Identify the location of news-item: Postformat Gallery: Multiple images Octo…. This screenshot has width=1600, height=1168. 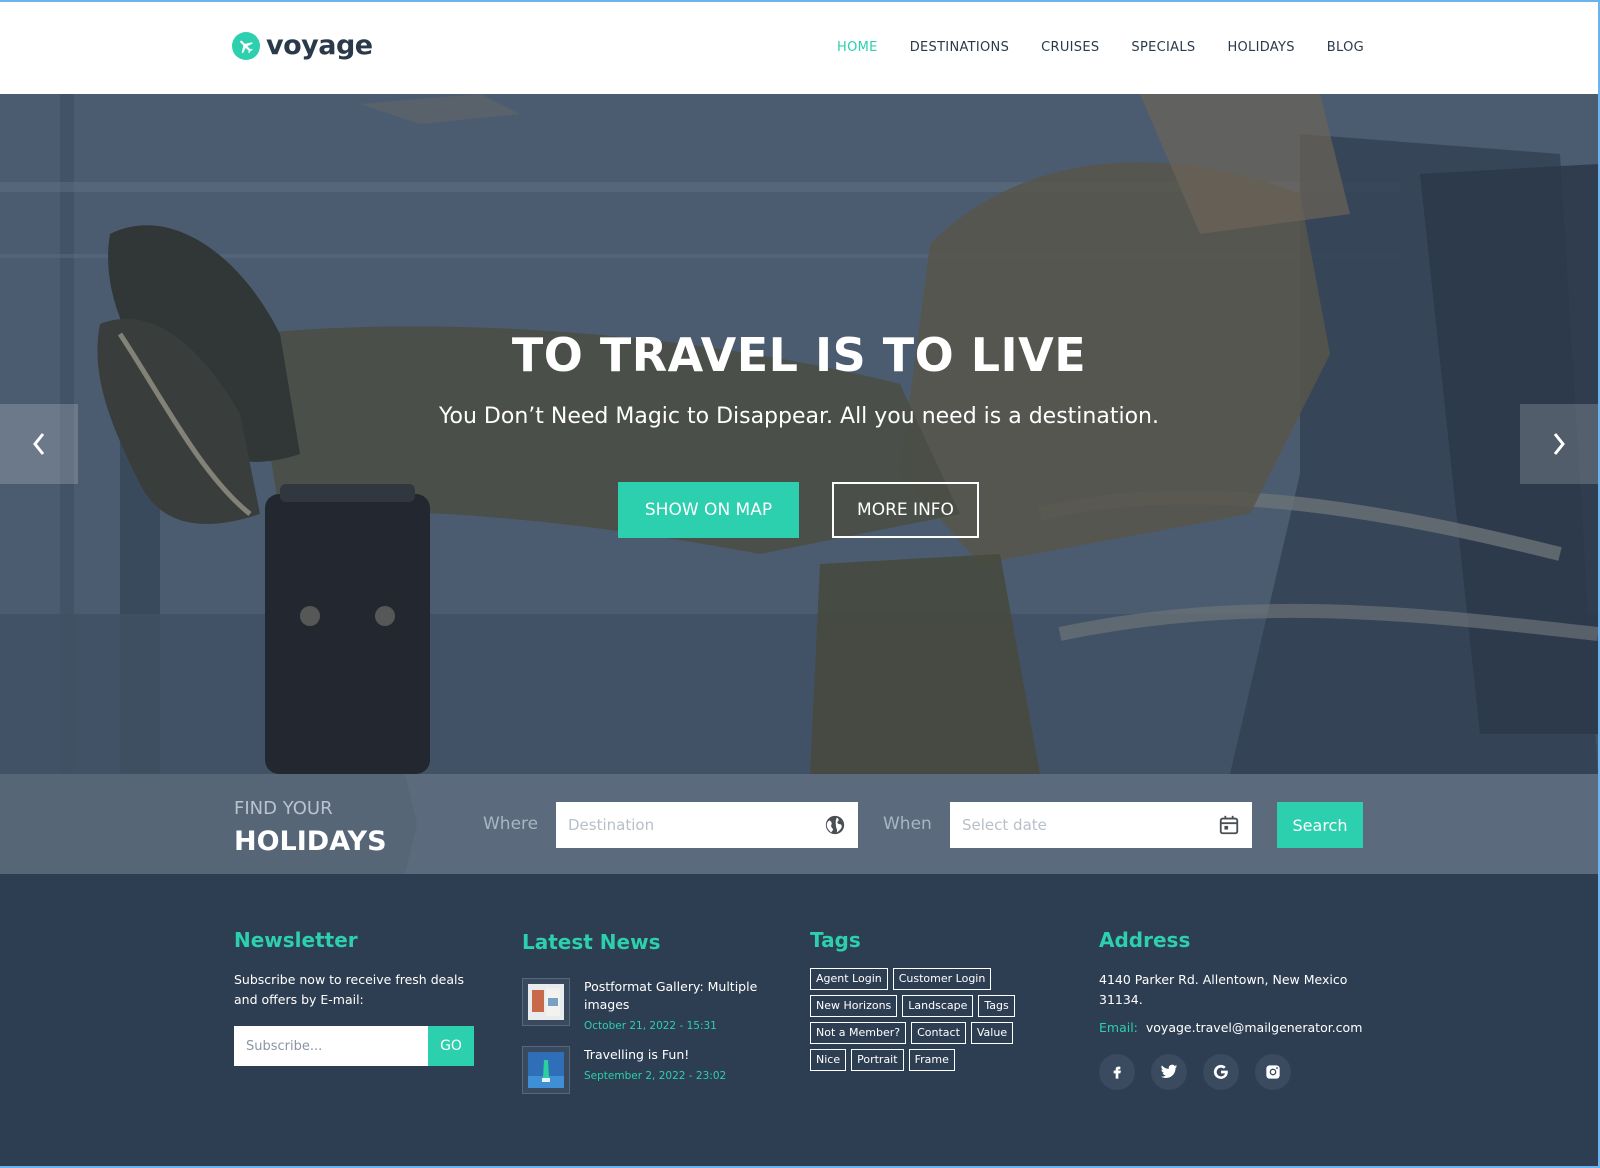
(647, 1006).